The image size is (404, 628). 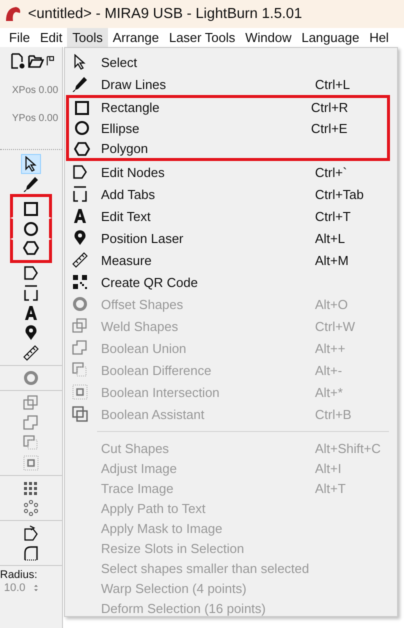 I want to click on menu-item: Measure Alt+M, so click(x=231, y=260).